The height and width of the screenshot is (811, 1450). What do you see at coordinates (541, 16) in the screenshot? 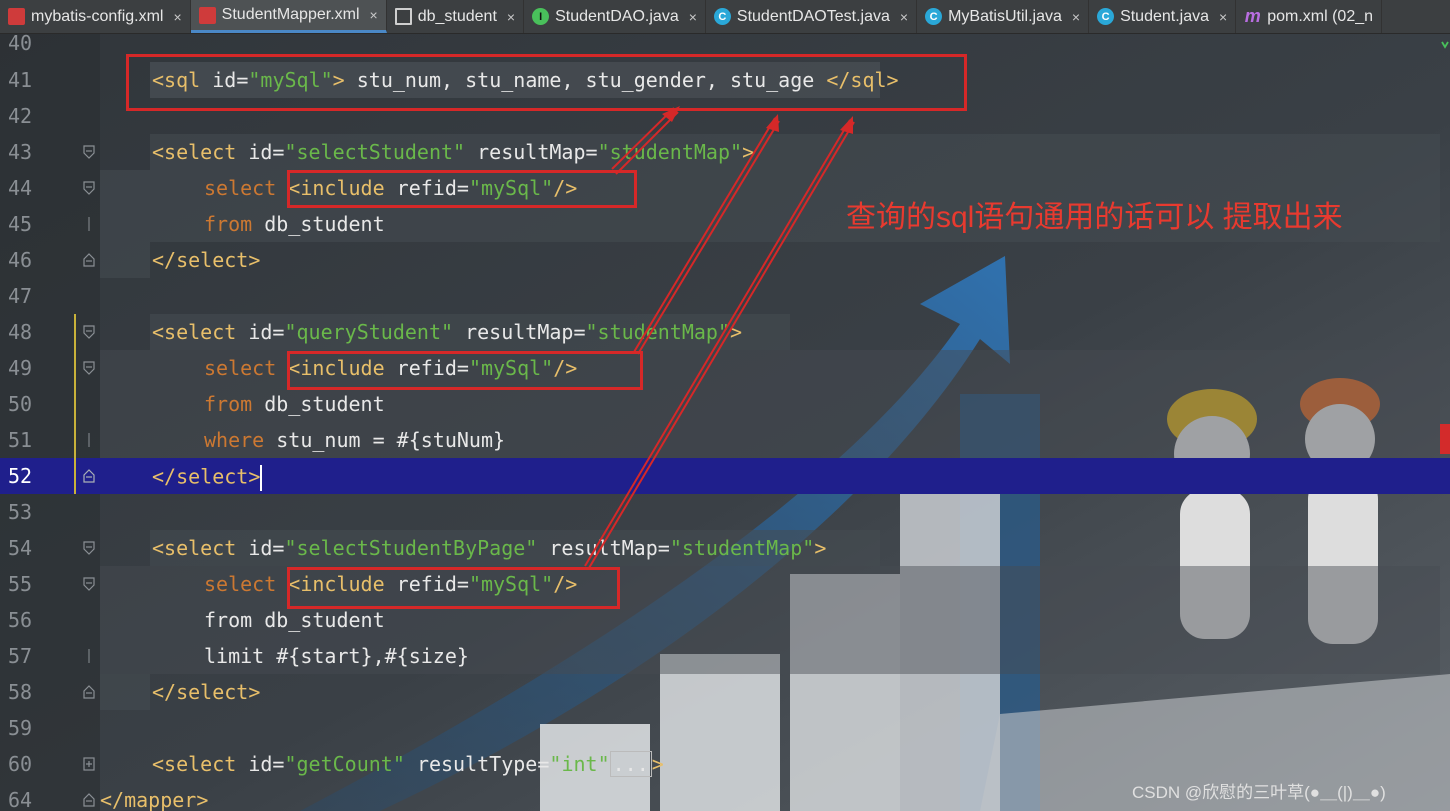
I see `interface-icon: I` at bounding box center [541, 16].